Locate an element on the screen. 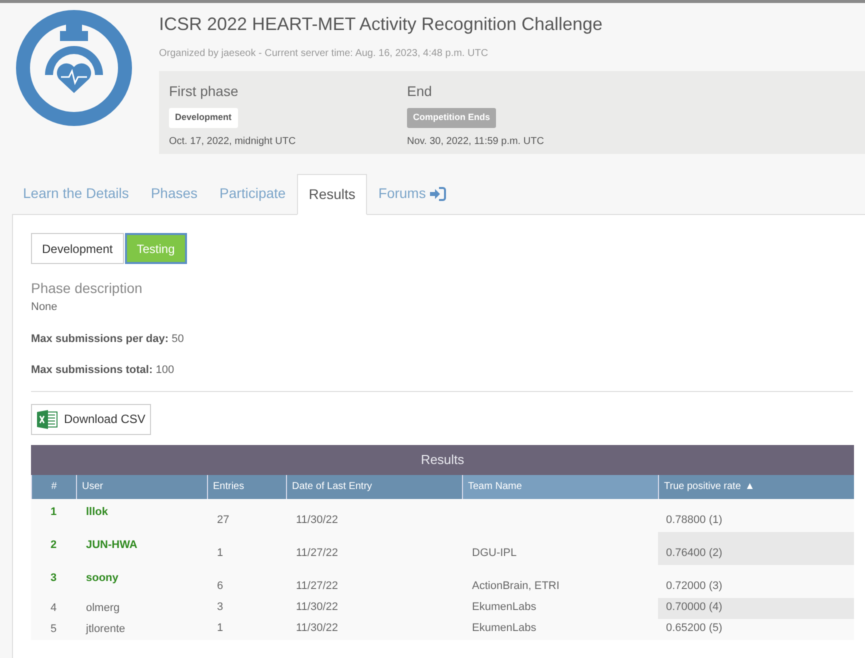  table-cell-text: 0.76400 (2) is located at coordinates (694, 553).